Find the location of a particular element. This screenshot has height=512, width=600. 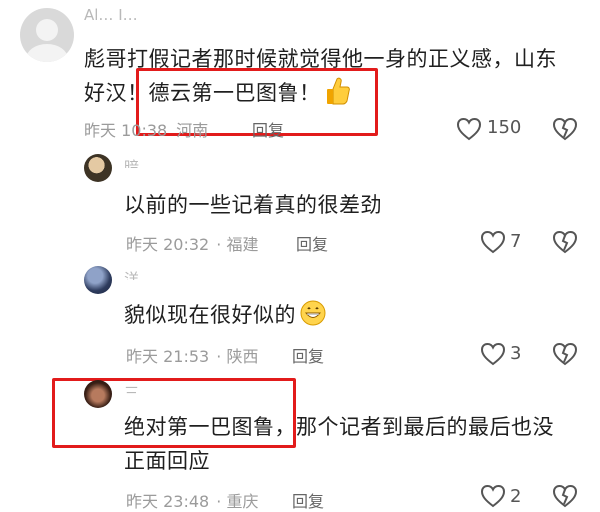

location: 河南 is located at coordinates (192, 130).